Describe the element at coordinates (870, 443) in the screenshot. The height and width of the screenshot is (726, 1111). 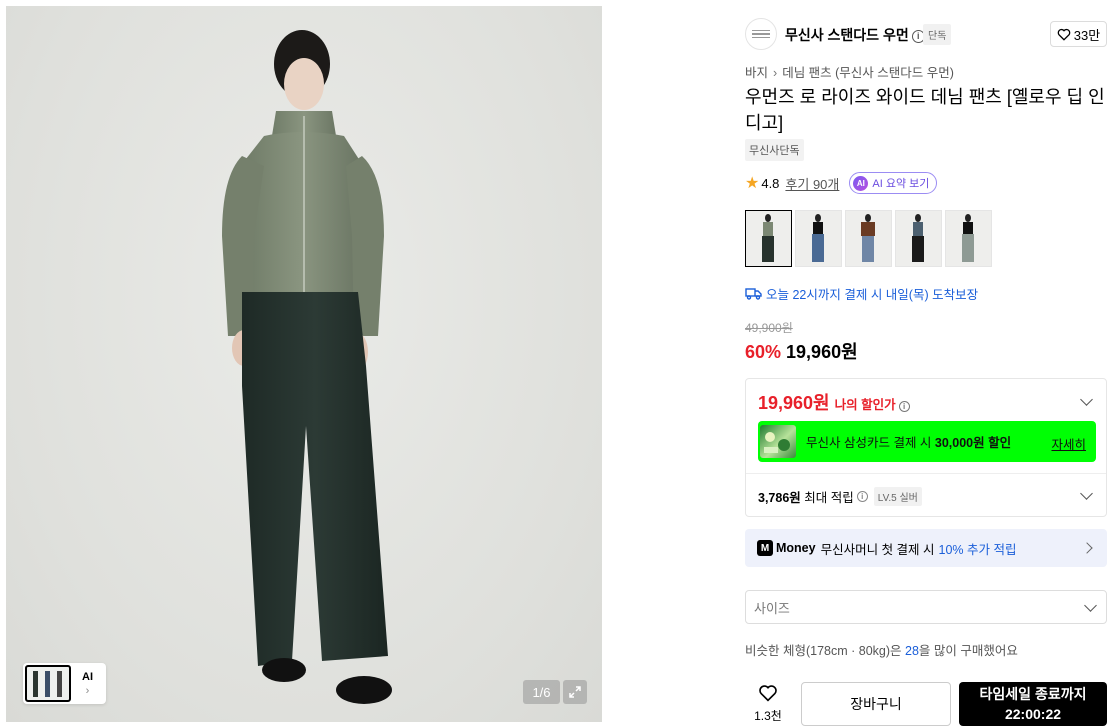
I see `card-text-prefix: 무신사 삼성카드 결제 시` at that location.